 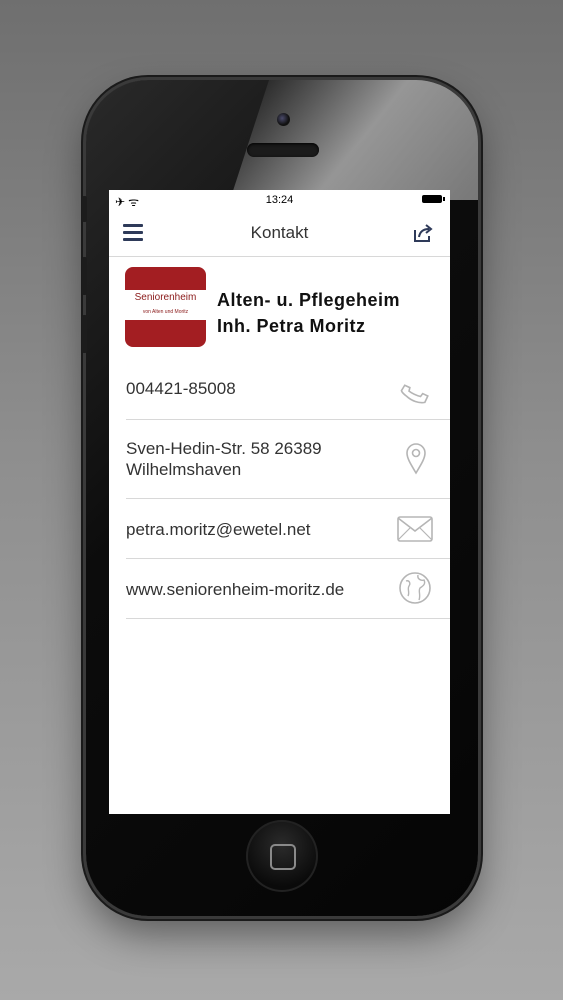 What do you see at coordinates (84, 334) in the screenshot?
I see `volume-down-button` at bounding box center [84, 334].